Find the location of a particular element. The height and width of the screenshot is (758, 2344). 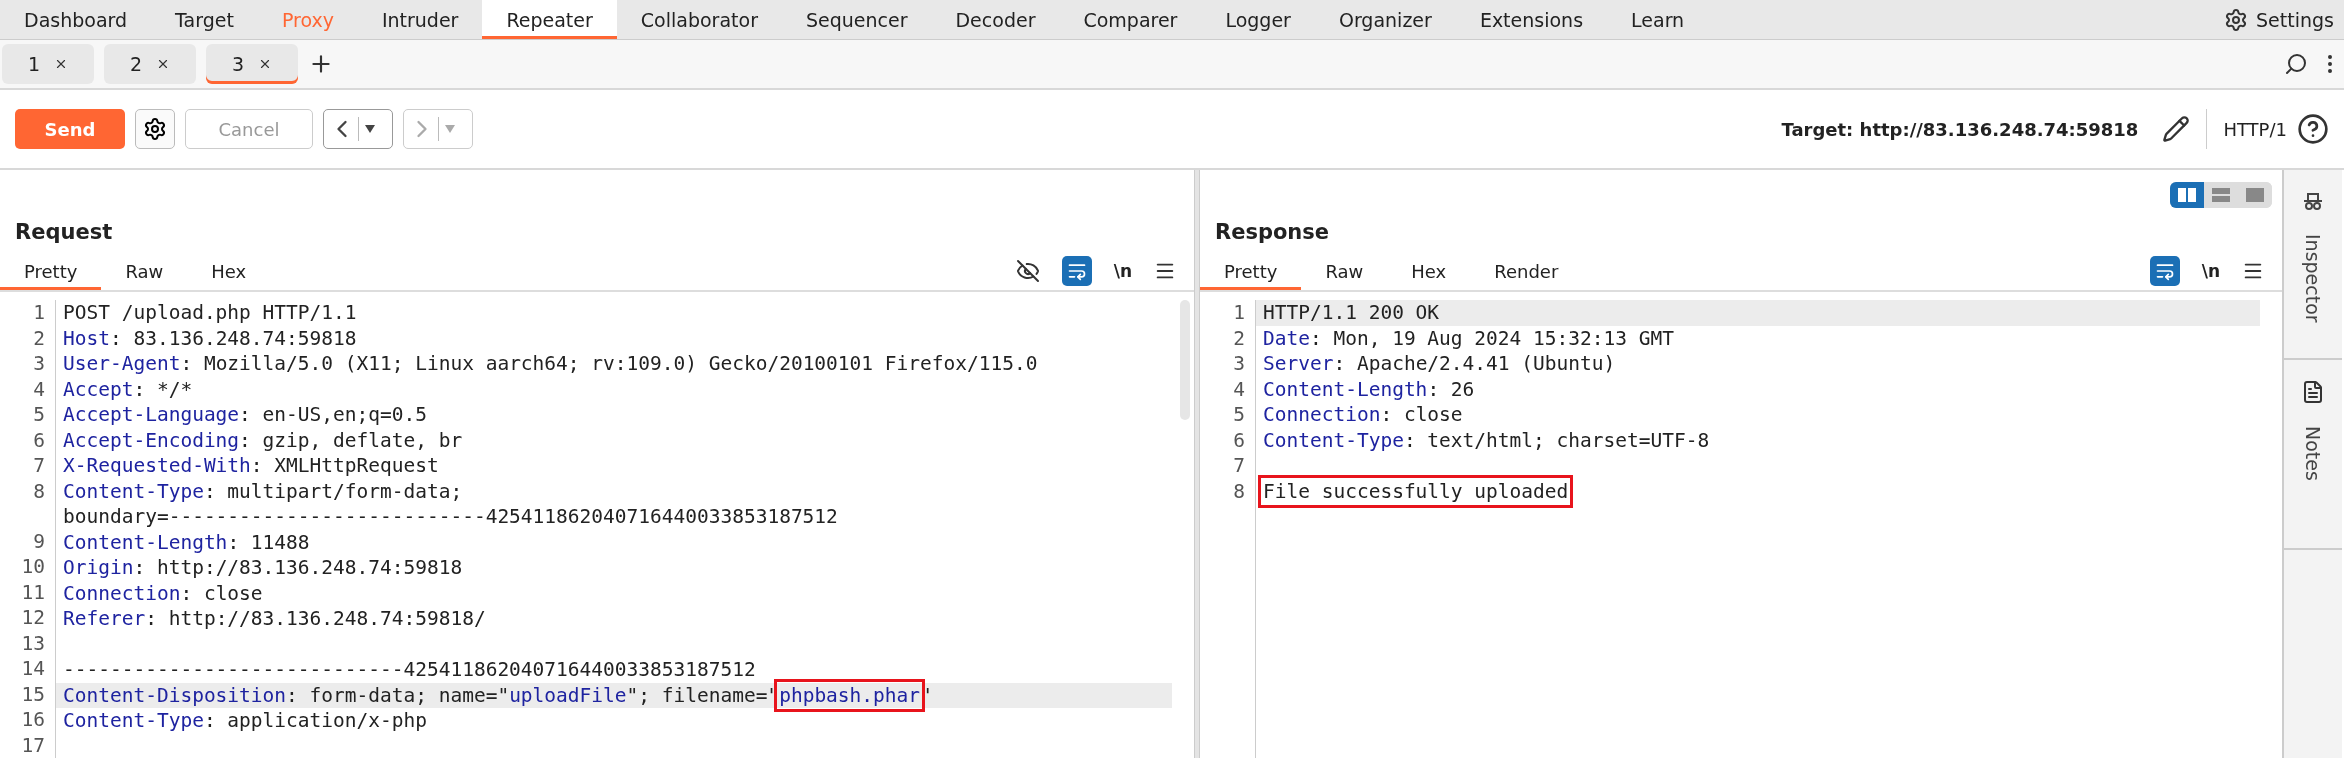

nav-tab: Repeater is located at coordinates (549, 19).